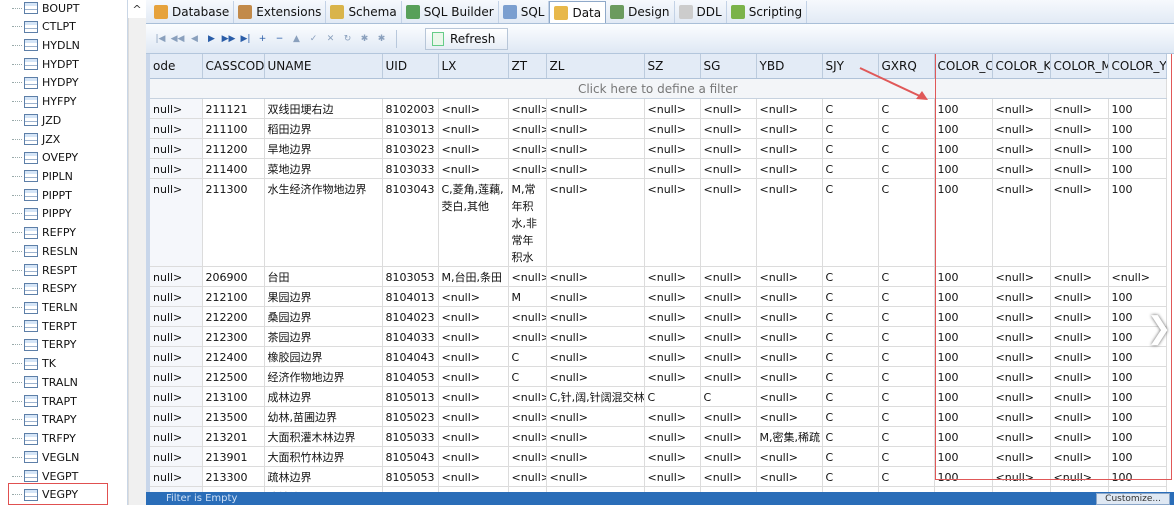 The image size is (1174, 505). I want to click on cell-ybd: M,密集,稀疏, so click(789, 436).